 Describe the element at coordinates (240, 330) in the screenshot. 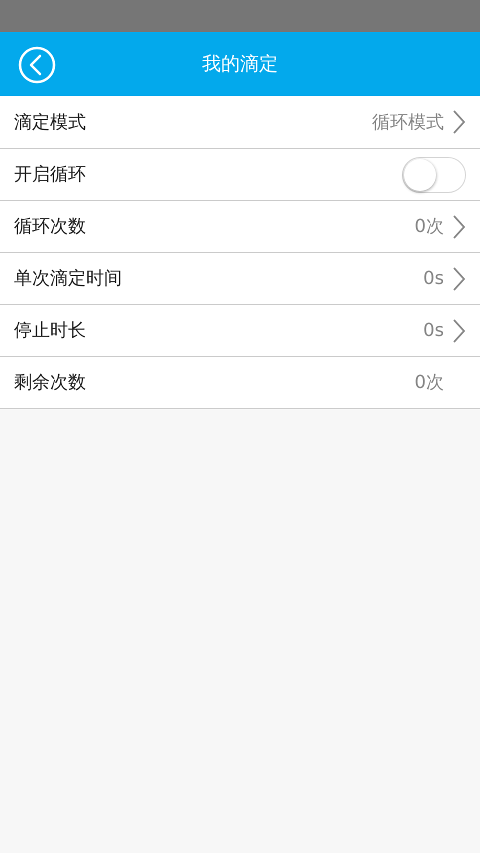

I see `settings-row: 停止时长 0s` at that location.